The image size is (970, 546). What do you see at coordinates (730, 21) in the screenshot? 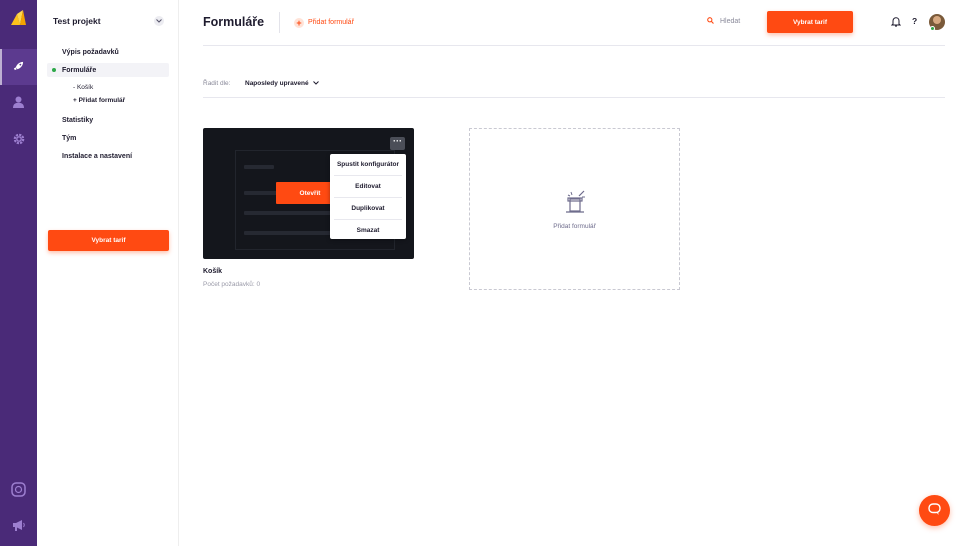
I see `search-label: Hledat` at bounding box center [730, 21].